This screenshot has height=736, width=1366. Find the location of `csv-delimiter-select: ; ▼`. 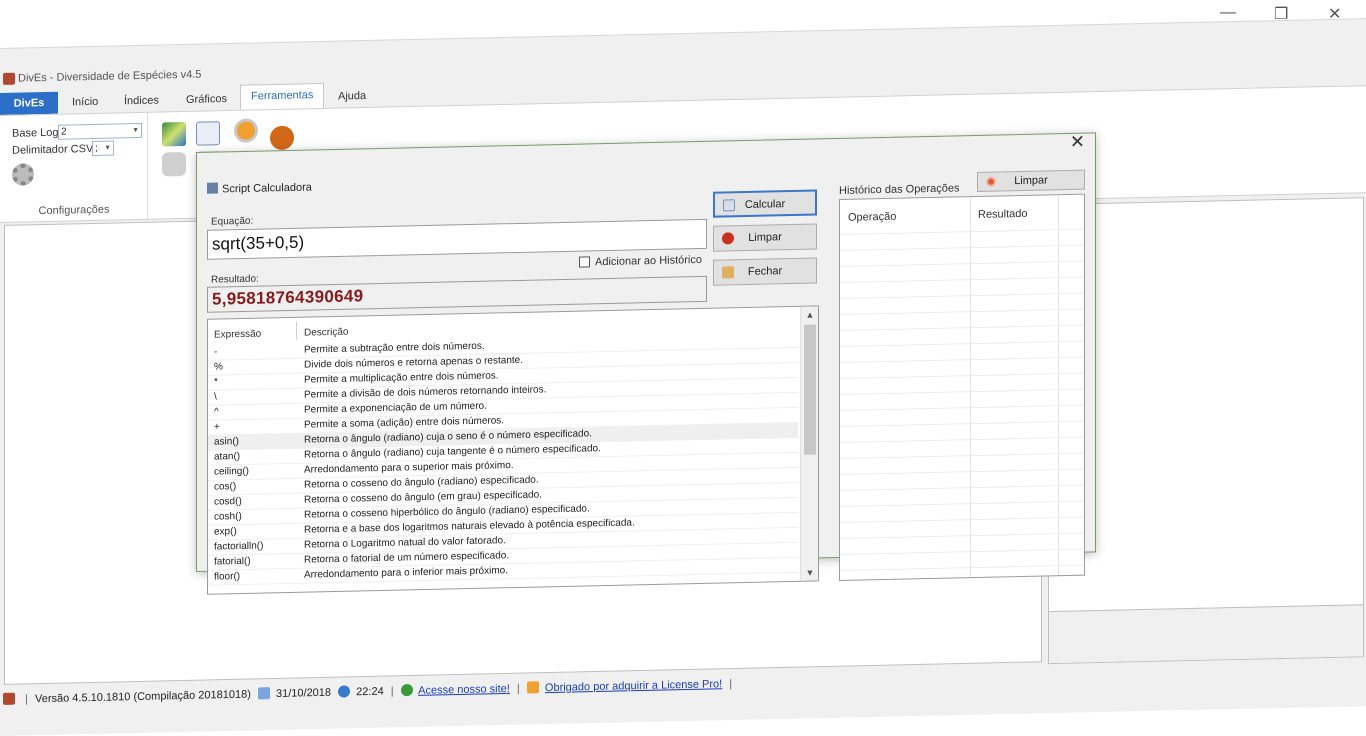

csv-delimiter-select: ; ▼ is located at coordinates (103, 148).